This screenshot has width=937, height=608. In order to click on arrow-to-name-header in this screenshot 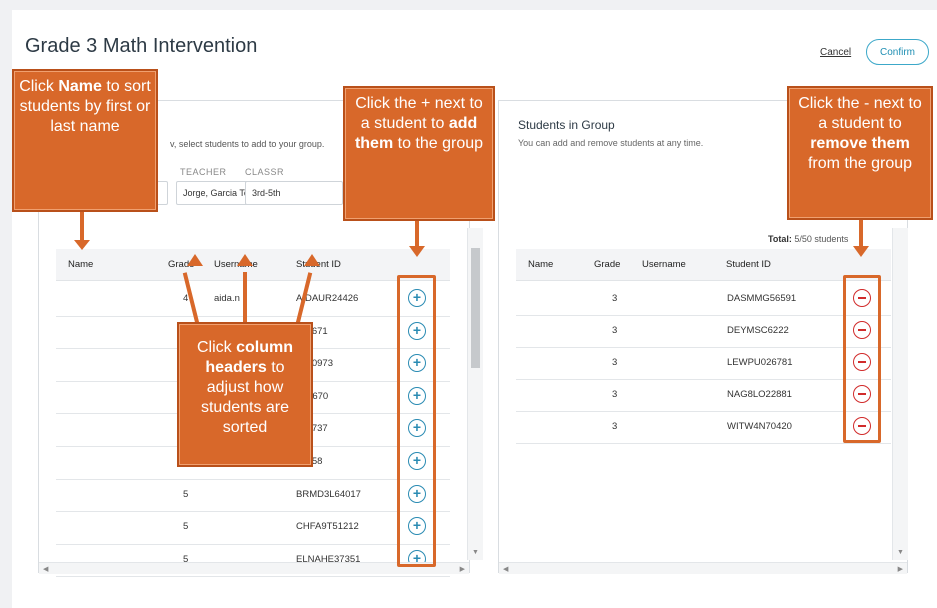, I will do `click(82, 226)`.